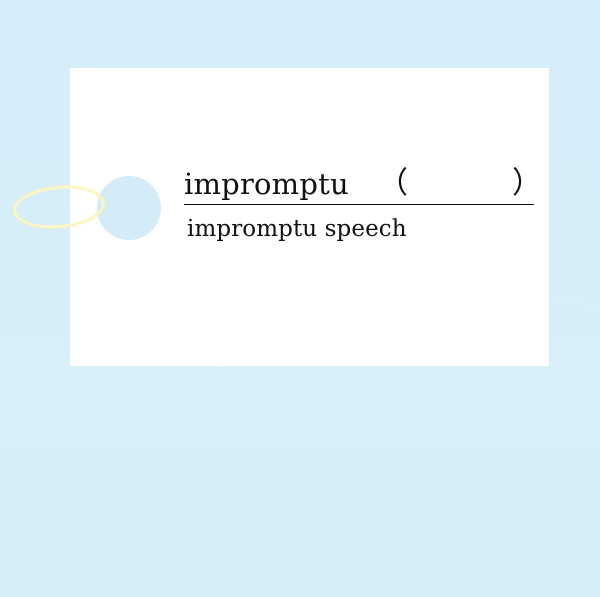  I want to click on vocabulary-word: impromptu, so click(266, 184).